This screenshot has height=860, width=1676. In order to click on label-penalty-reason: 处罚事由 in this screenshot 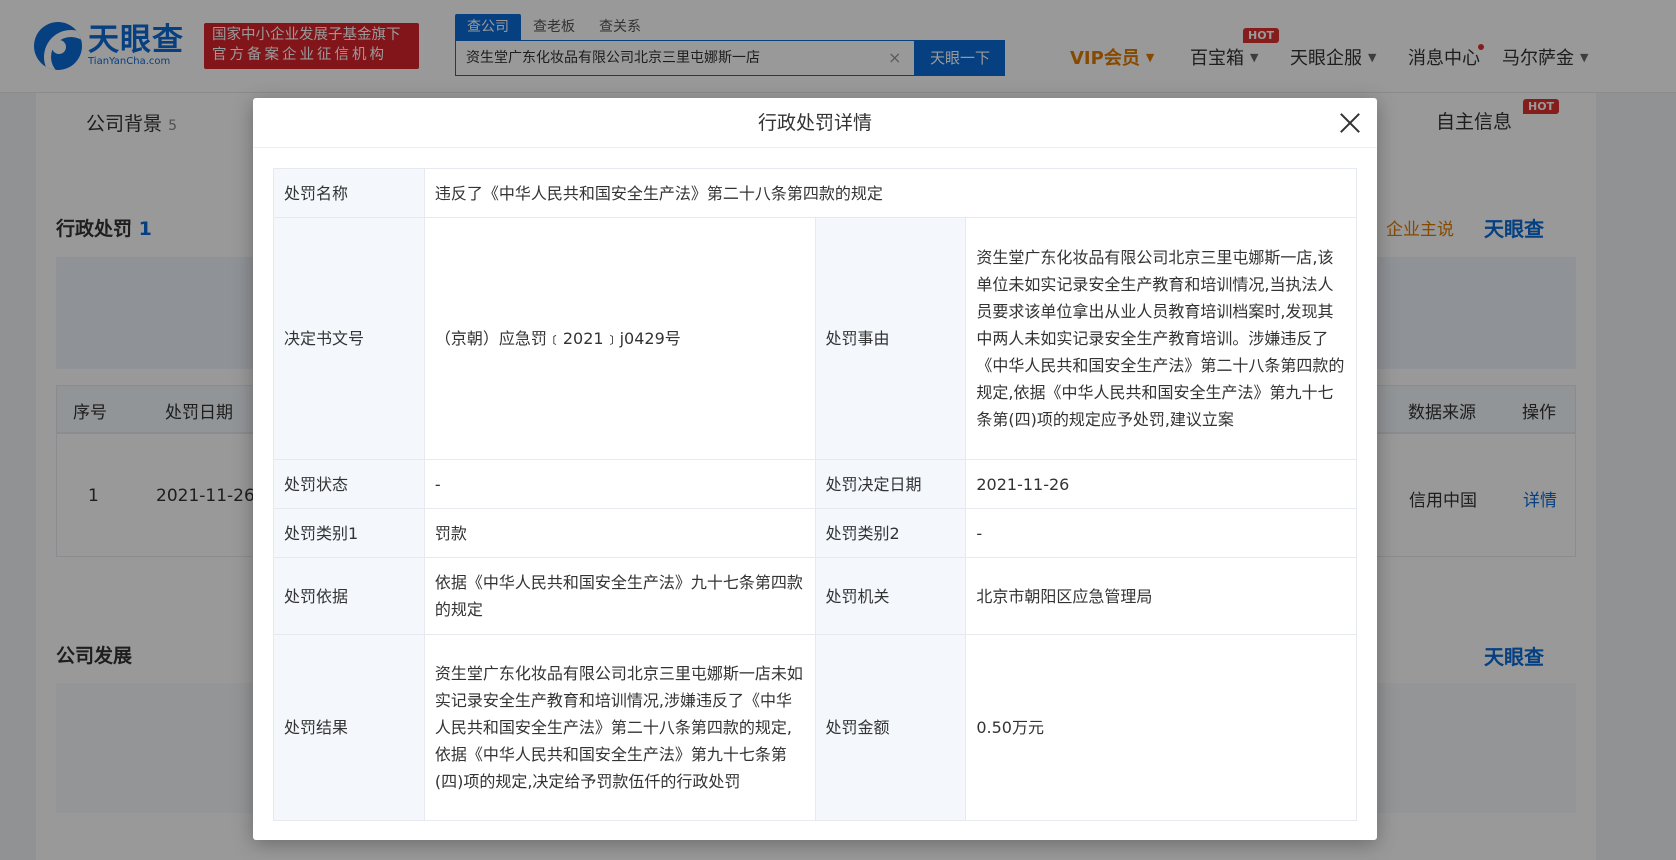, I will do `click(890, 338)`.